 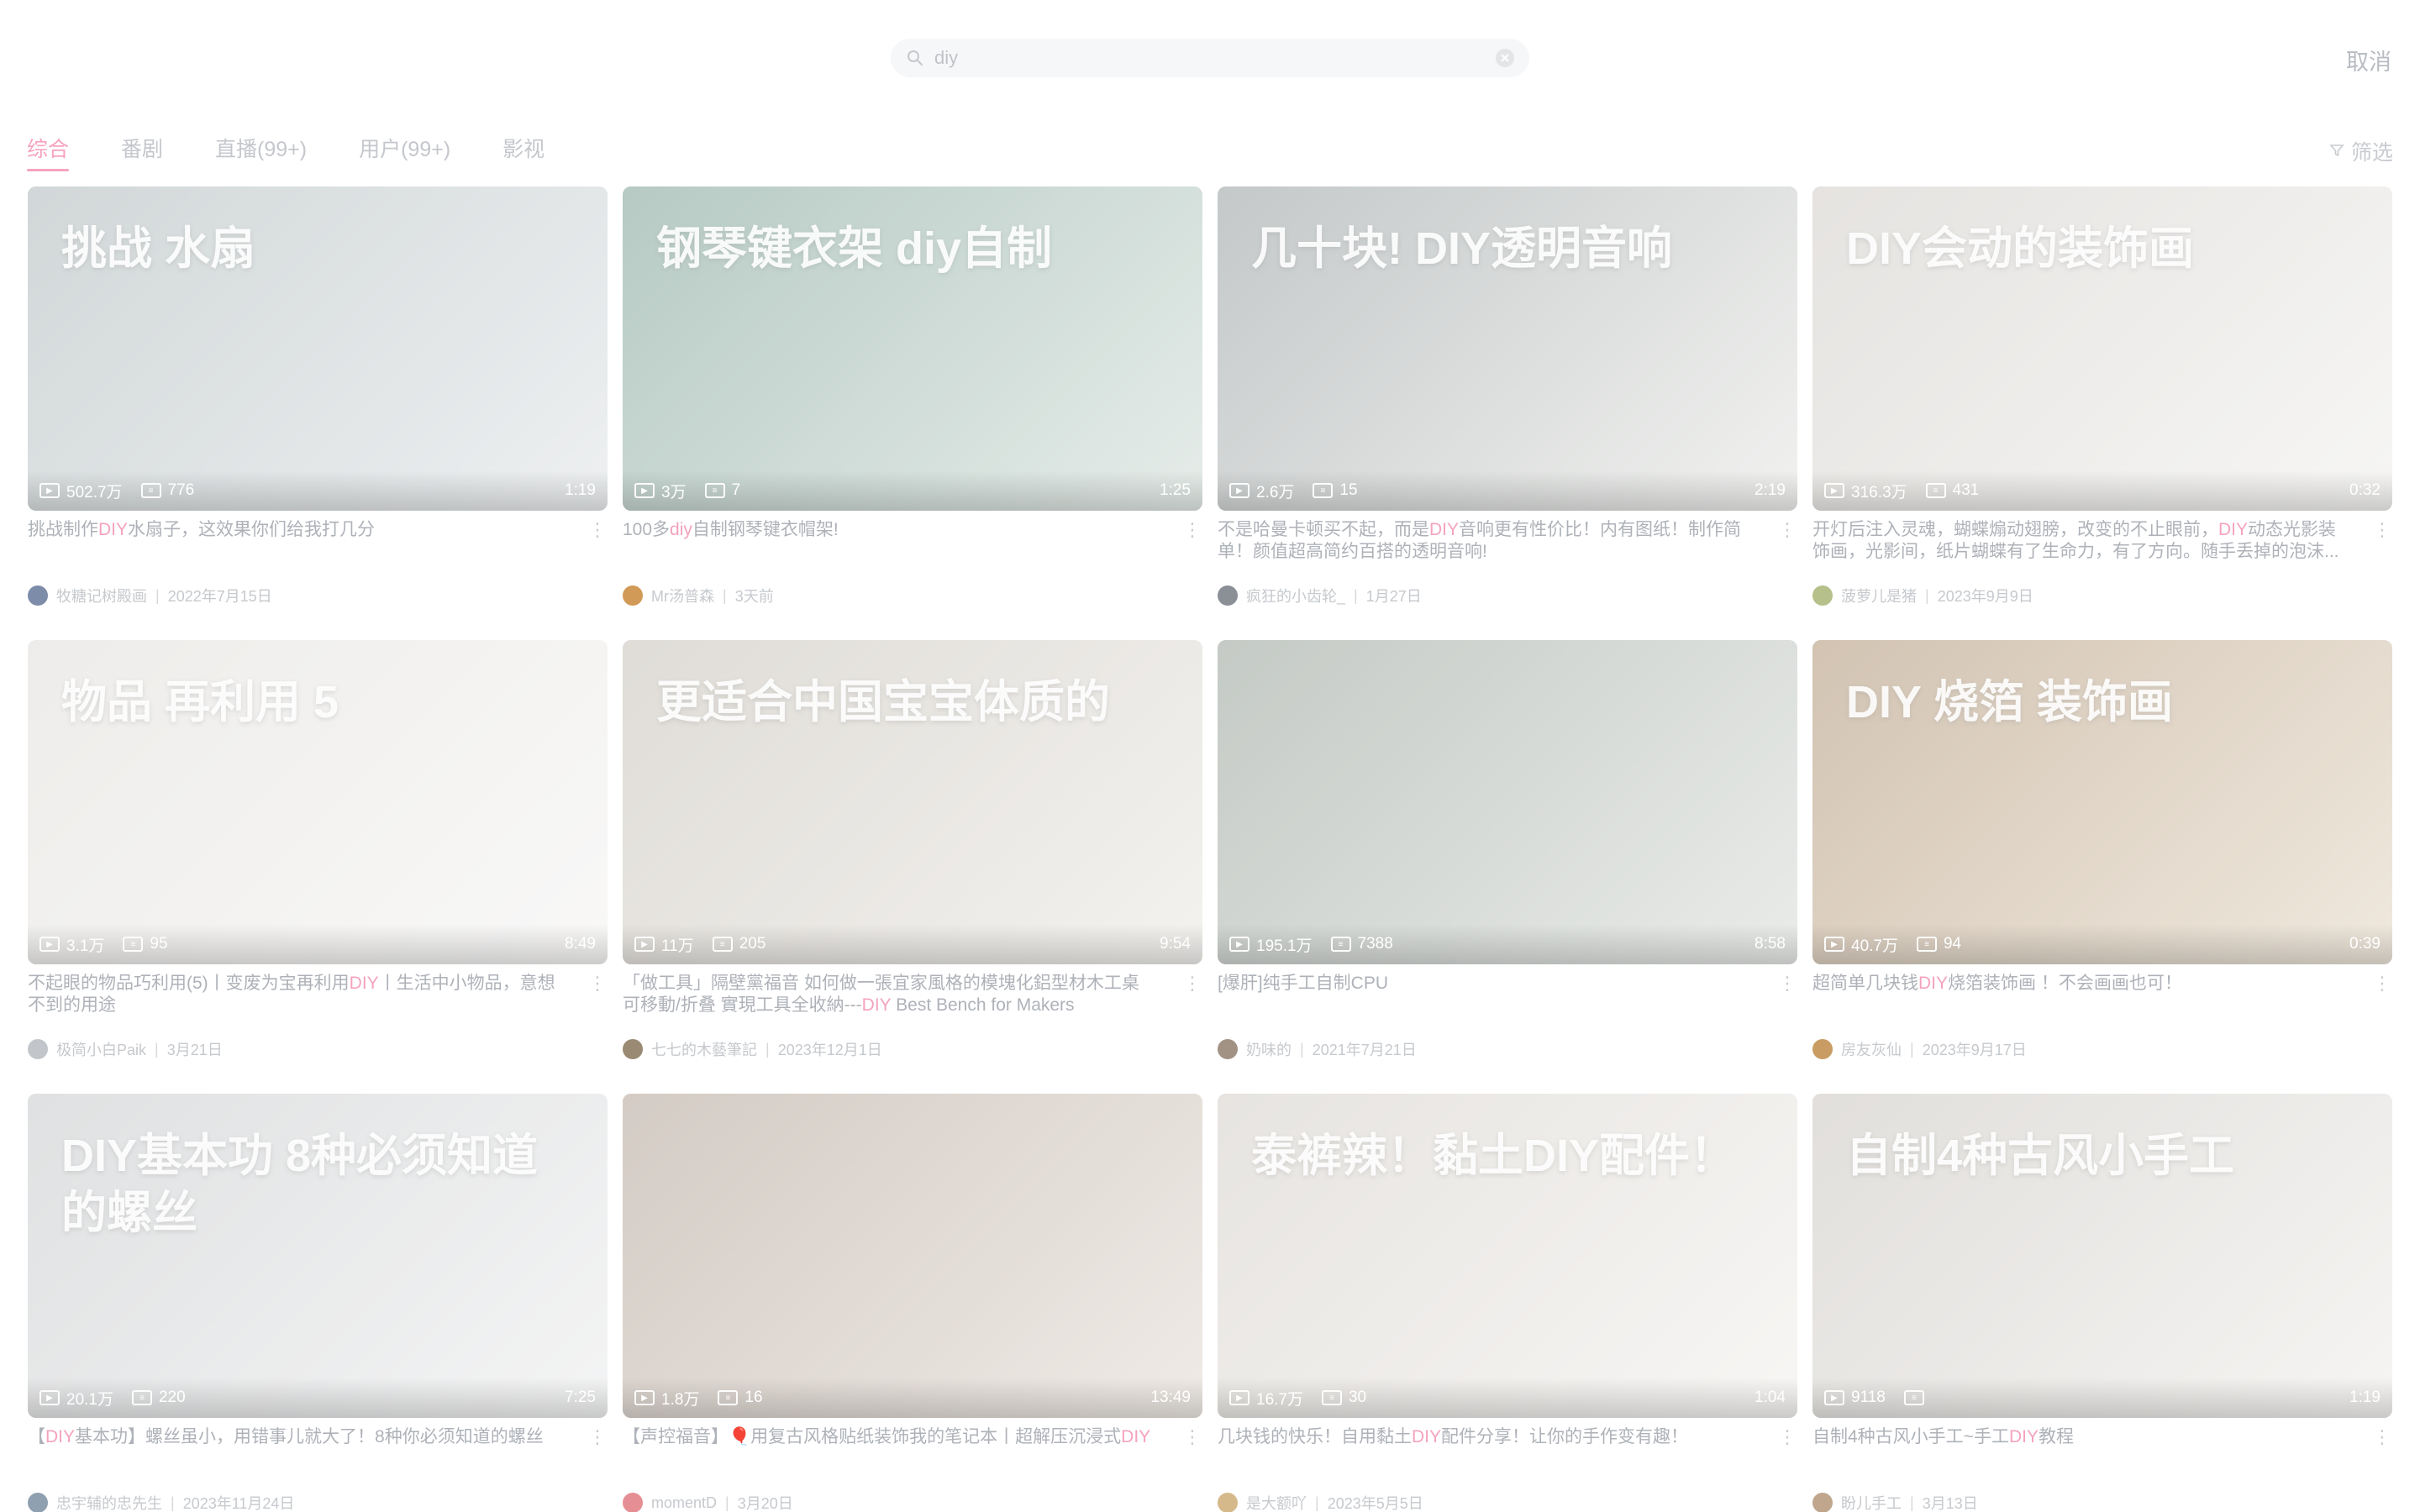 What do you see at coordinates (318, 802) in the screenshot?
I see `video-thumbnail: 物品 再利用 5▶3.1万≡958:49` at bounding box center [318, 802].